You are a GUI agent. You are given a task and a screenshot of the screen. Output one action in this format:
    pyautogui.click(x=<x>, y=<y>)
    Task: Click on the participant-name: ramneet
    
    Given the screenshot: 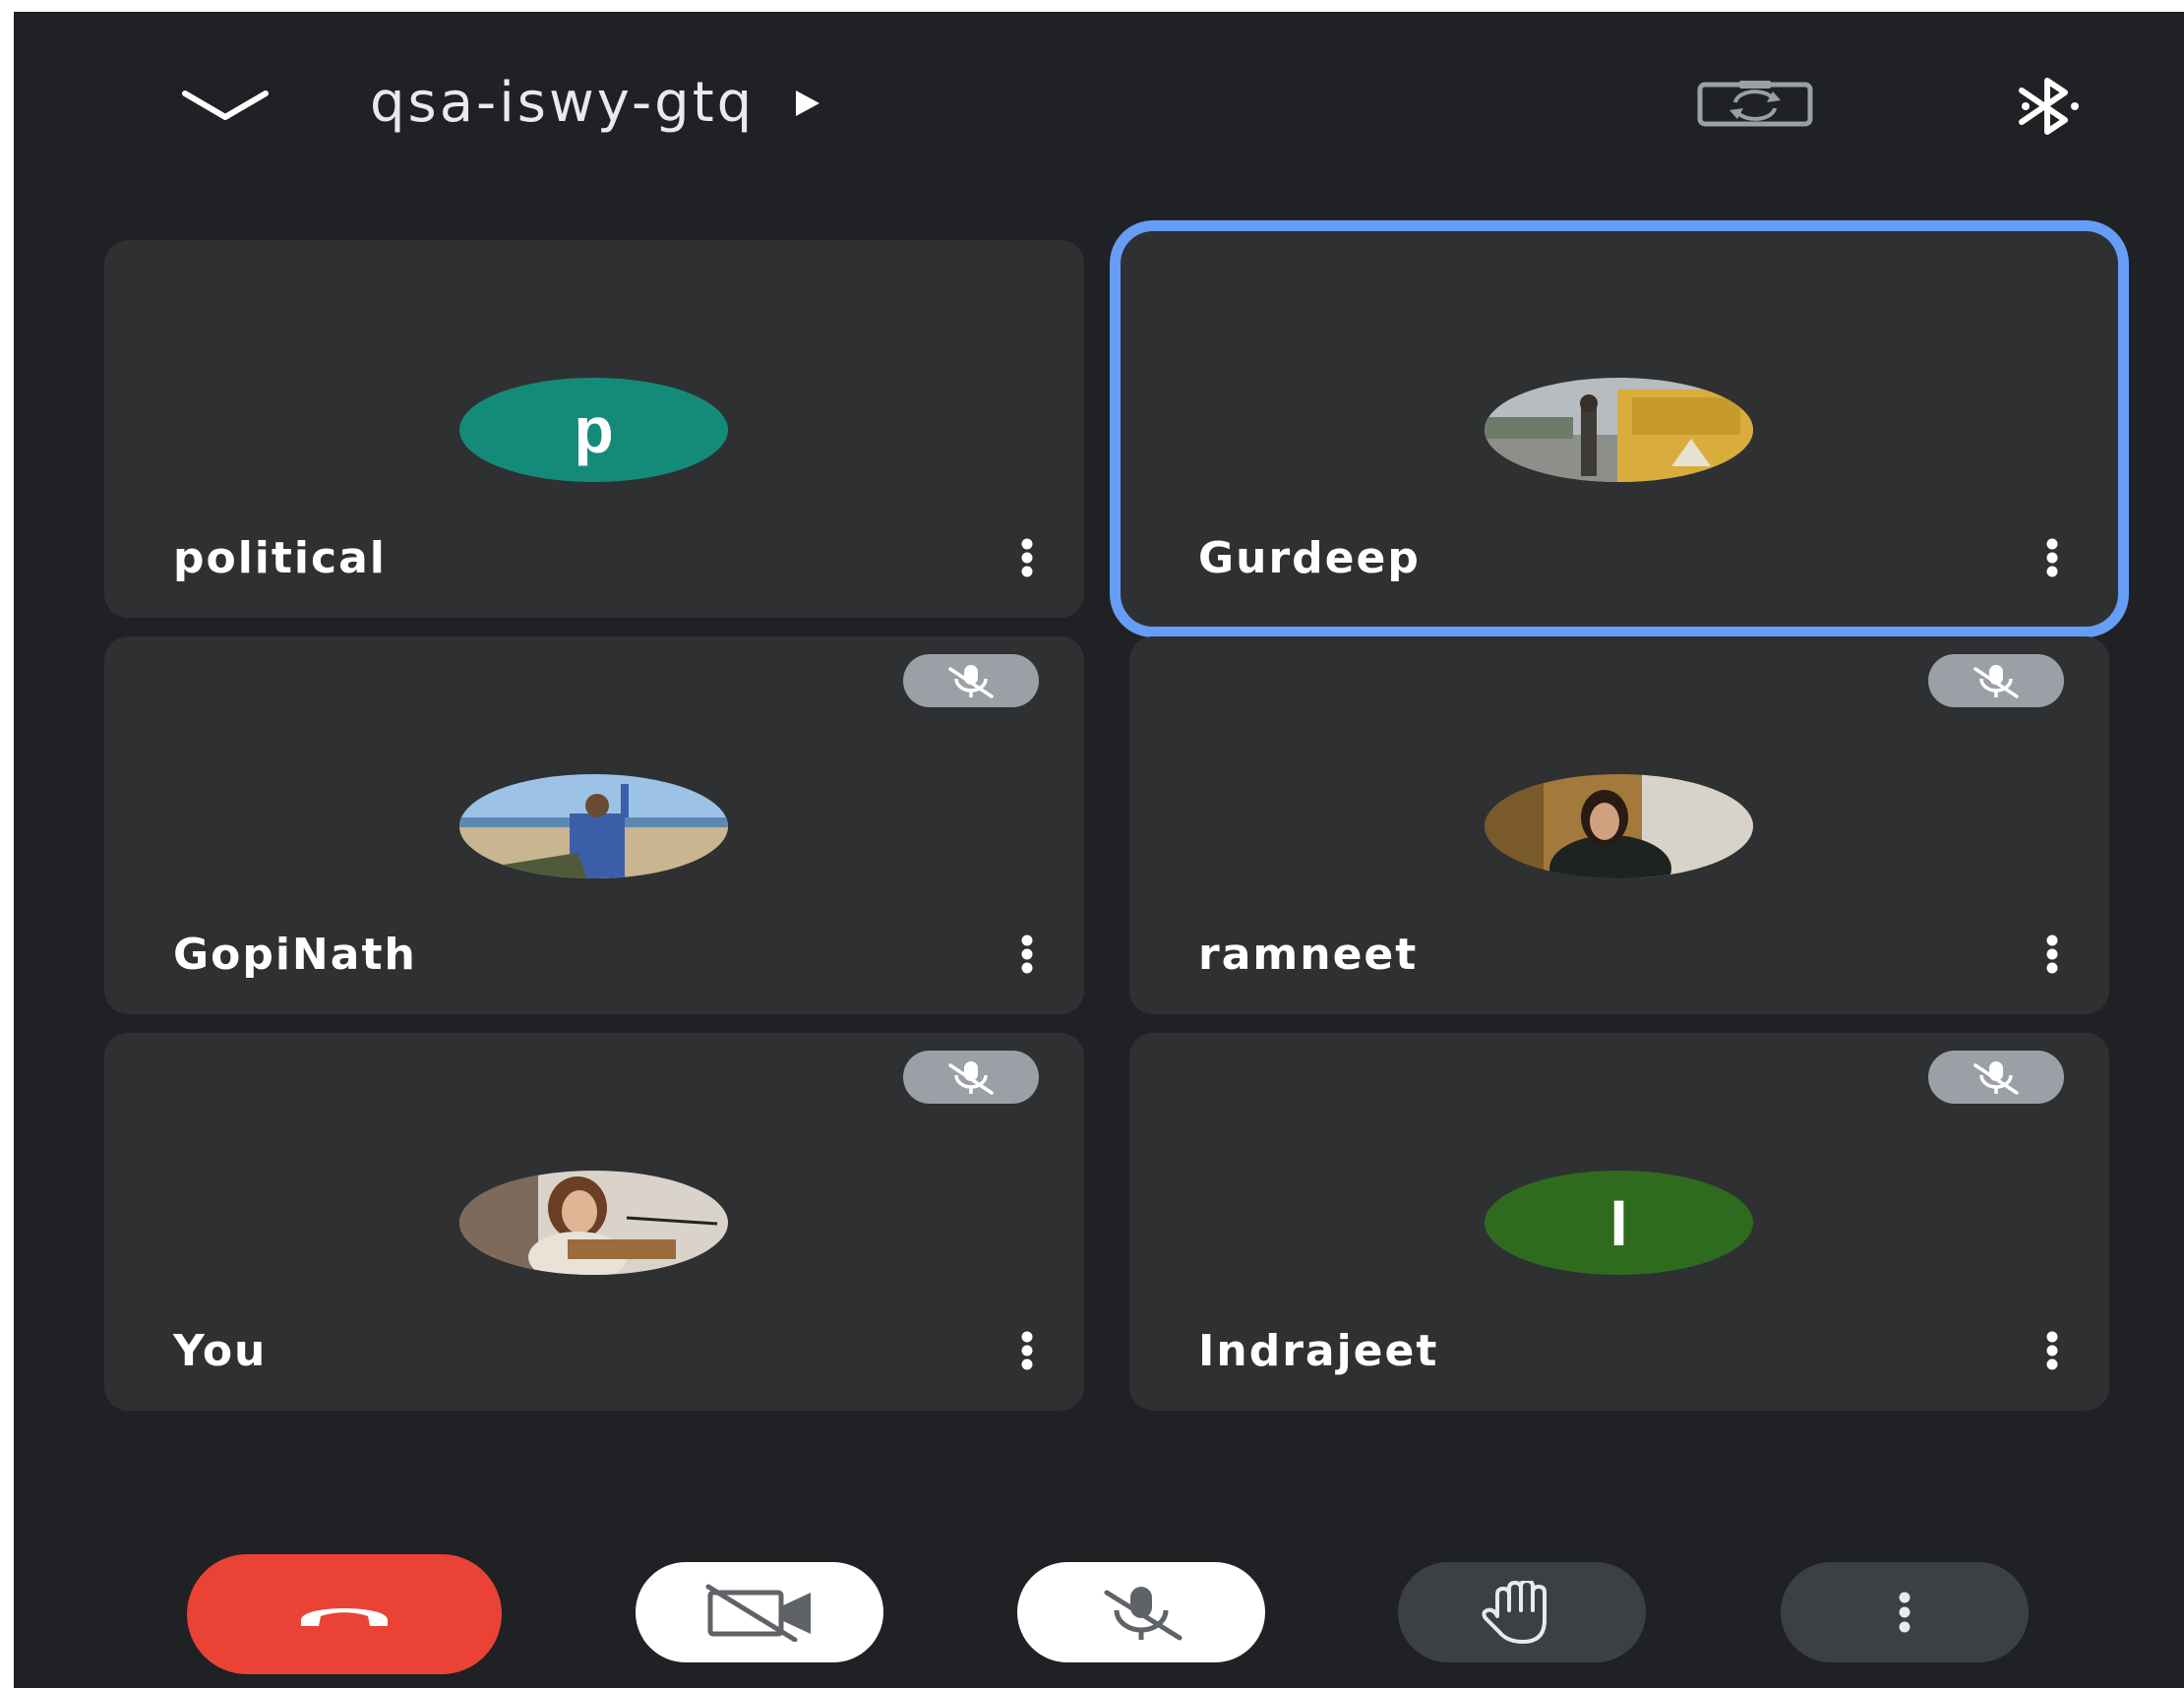 What is the action you would take?
    pyautogui.click(x=1308, y=955)
    